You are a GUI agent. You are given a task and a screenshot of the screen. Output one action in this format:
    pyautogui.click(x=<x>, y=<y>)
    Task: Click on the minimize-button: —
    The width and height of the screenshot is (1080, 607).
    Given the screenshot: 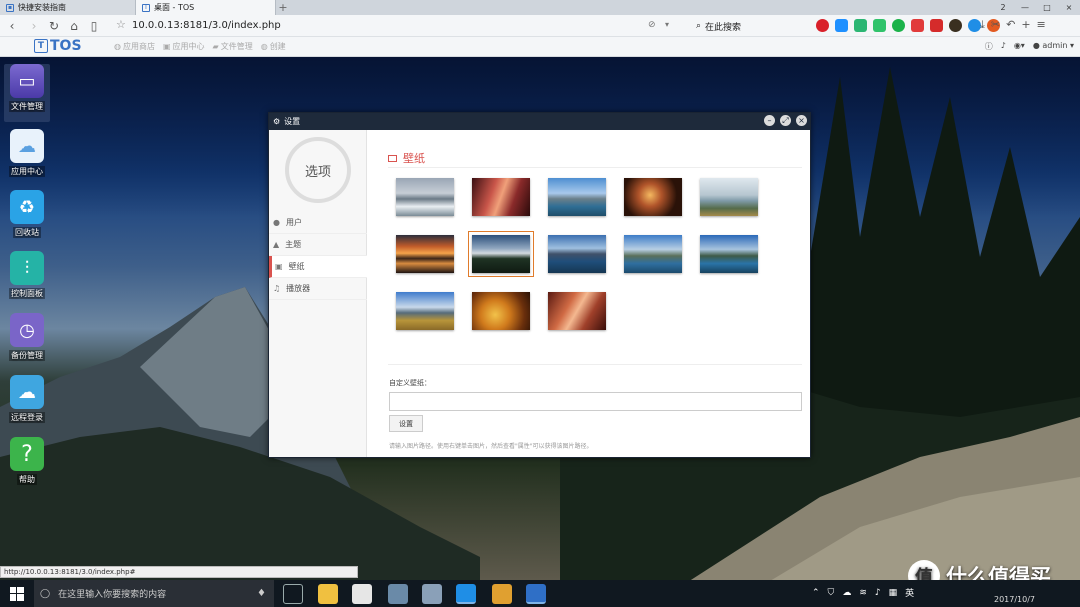 What is the action you would take?
    pyautogui.click(x=1025, y=7)
    